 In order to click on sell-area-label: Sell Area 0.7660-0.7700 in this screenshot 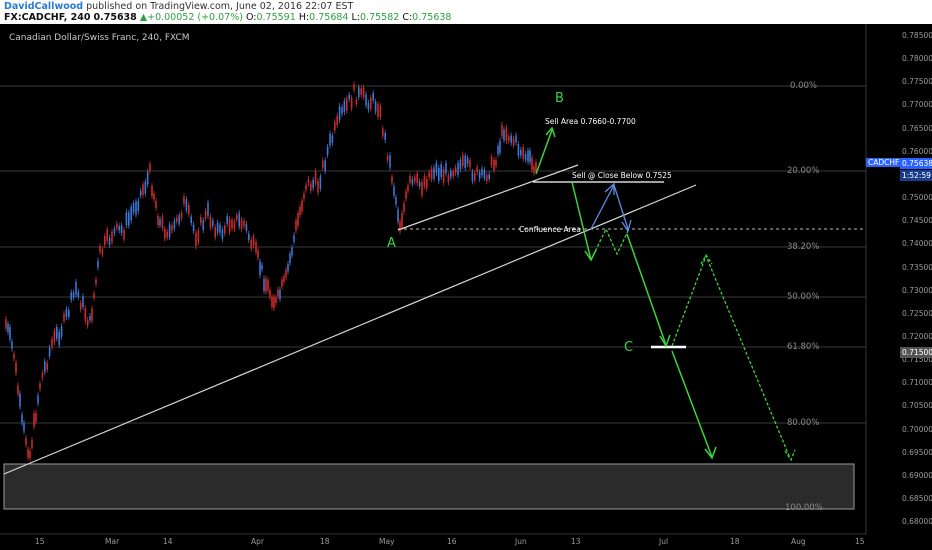, I will do `click(590, 121)`.